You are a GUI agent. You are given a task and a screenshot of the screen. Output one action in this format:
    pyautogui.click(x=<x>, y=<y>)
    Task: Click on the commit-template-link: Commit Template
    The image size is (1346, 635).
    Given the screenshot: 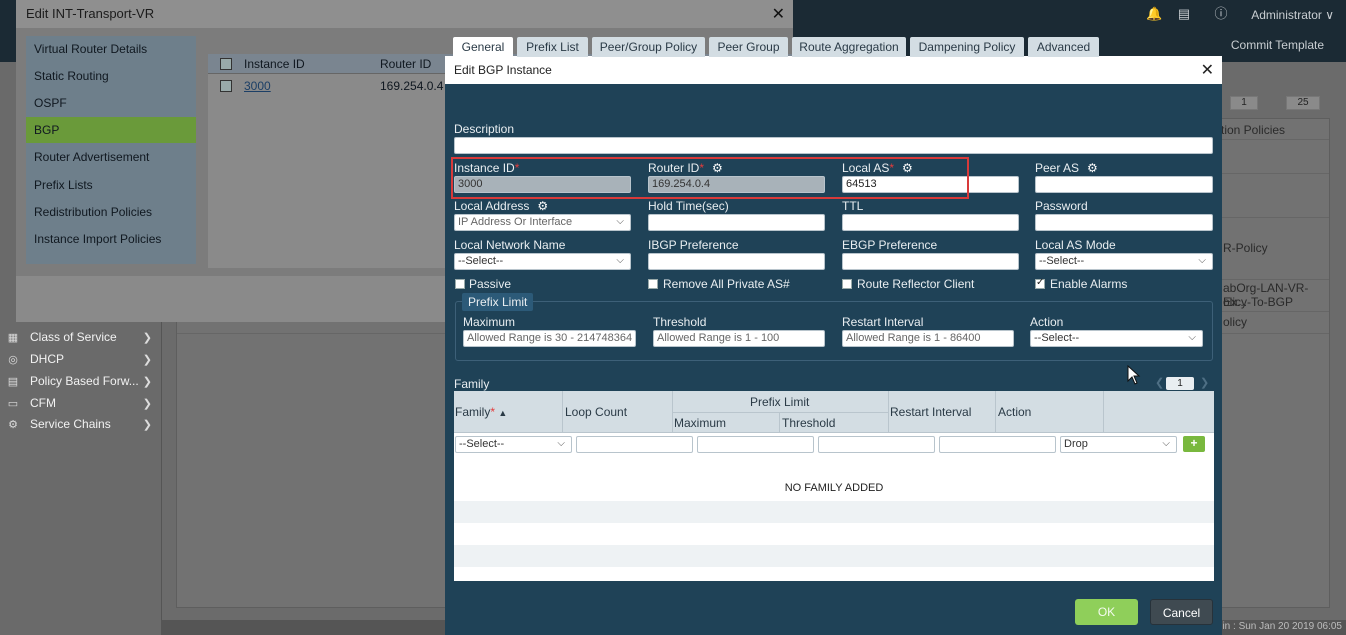 What is the action you would take?
    pyautogui.click(x=1277, y=45)
    